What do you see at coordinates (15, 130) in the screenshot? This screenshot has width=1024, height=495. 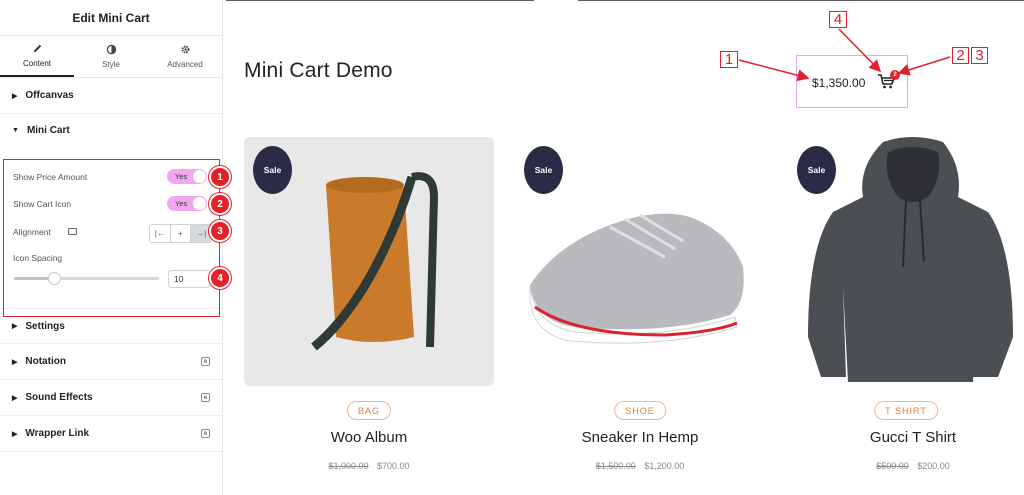 I see `caret-down-icon: ▼` at bounding box center [15, 130].